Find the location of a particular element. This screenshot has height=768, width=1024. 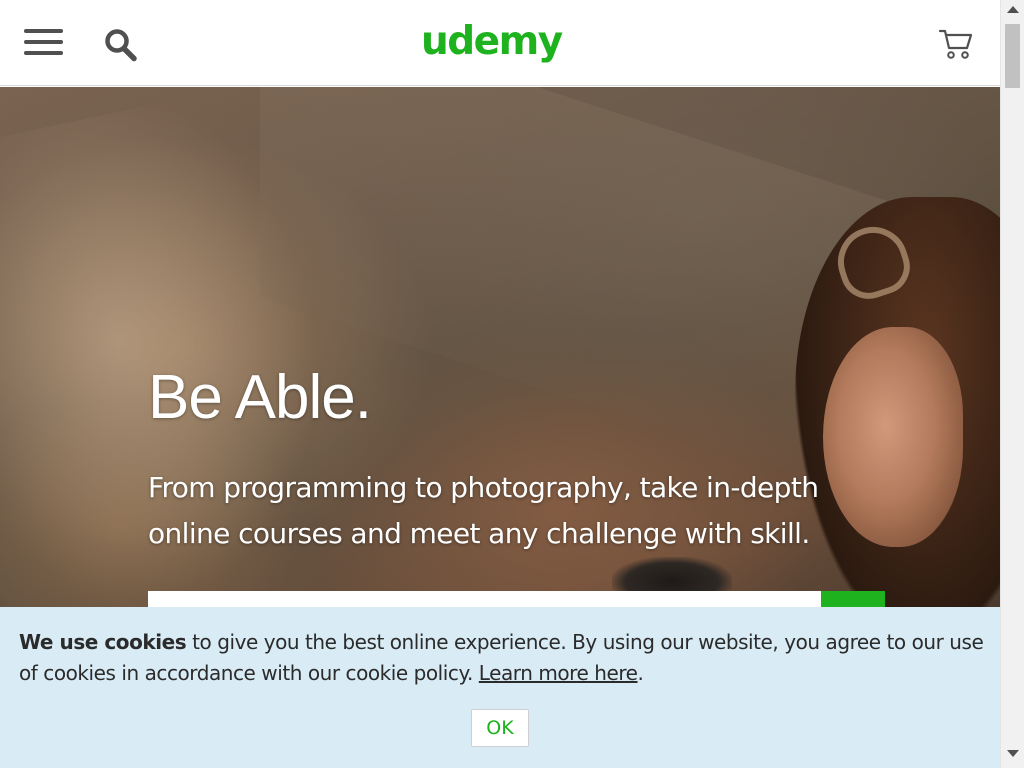

hamburger-menu-icon is located at coordinates (43, 43).